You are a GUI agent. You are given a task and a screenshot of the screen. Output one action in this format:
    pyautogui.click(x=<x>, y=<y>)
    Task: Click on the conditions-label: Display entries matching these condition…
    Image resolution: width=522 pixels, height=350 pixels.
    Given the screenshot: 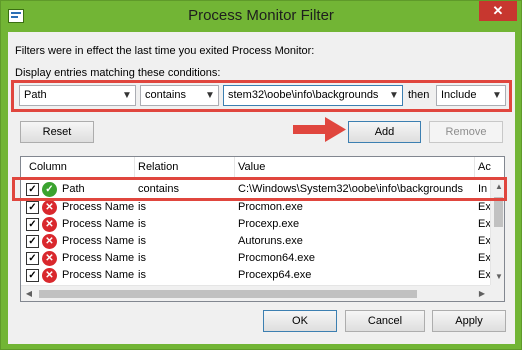 What is the action you would take?
    pyautogui.click(x=118, y=73)
    